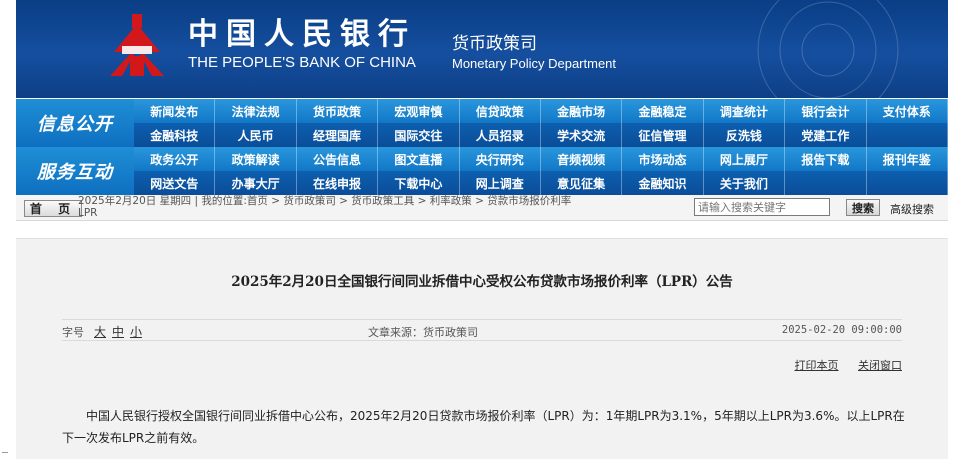 This screenshot has height=459, width=960. What do you see at coordinates (663, 159) in the screenshot?
I see `nav-item: 市场动态` at bounding box center [663, 159].